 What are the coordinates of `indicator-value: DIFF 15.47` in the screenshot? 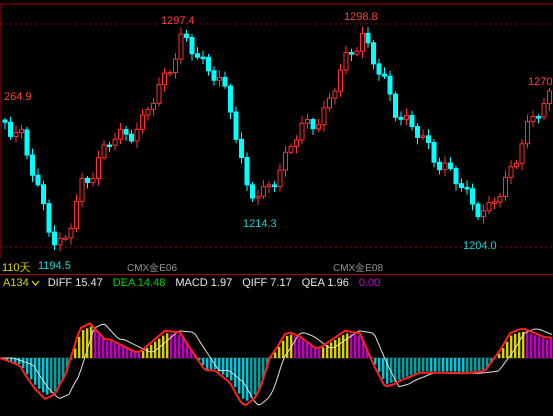 It's located at (75, 282).